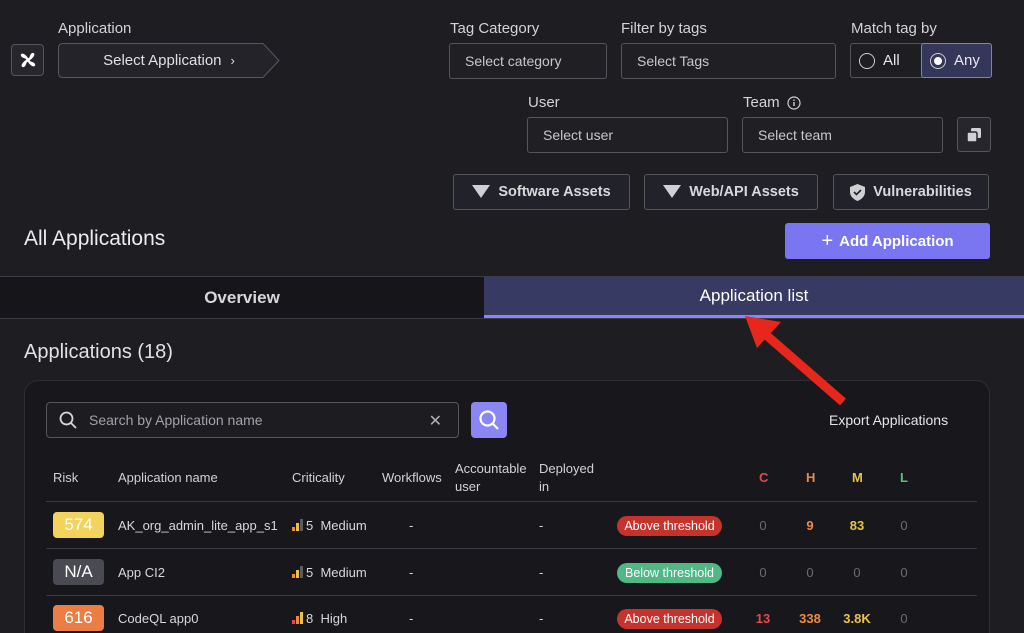 Image resolution: width=1024 pixels, height=633 pixels. Describe the element at coordinates (810, 525) in the screenshot. I see `high-count: 9` at that location.